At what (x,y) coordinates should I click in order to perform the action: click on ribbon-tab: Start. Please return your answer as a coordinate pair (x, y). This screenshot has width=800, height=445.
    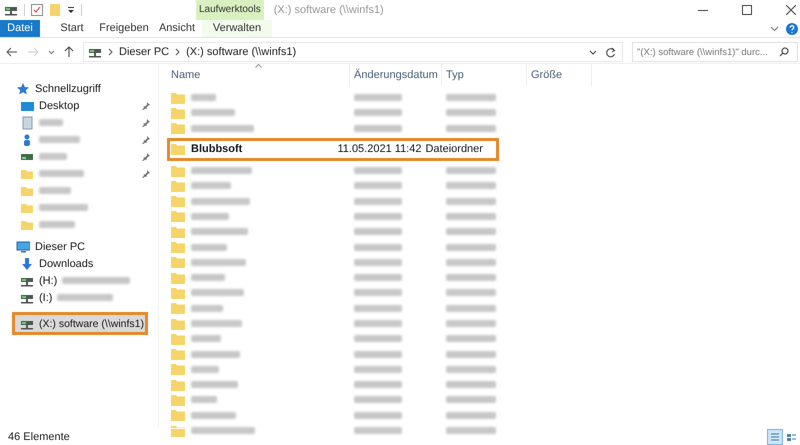
    Looking at the image, I should click on (72, 28).